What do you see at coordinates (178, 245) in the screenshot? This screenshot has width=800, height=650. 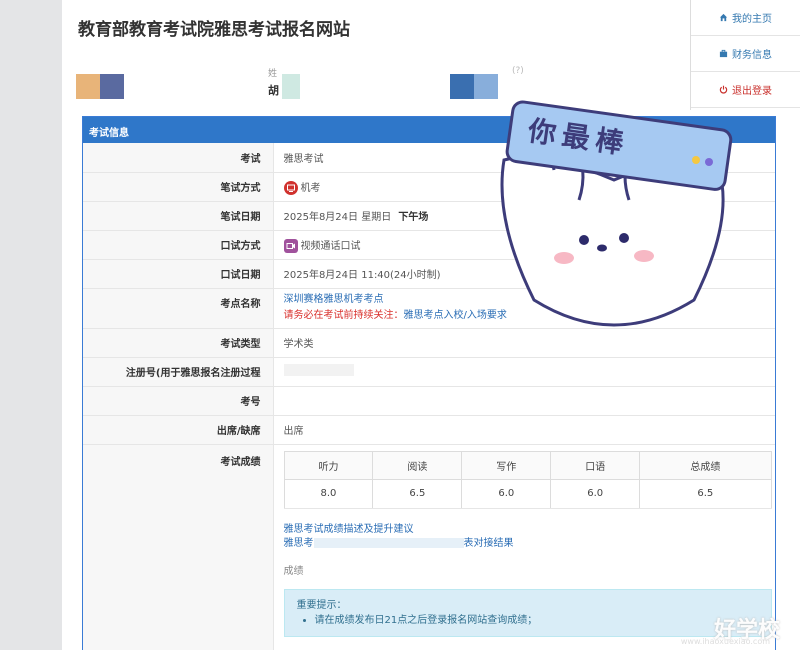 I see `row-label: 口试方式` at bounding box center [178, 245].